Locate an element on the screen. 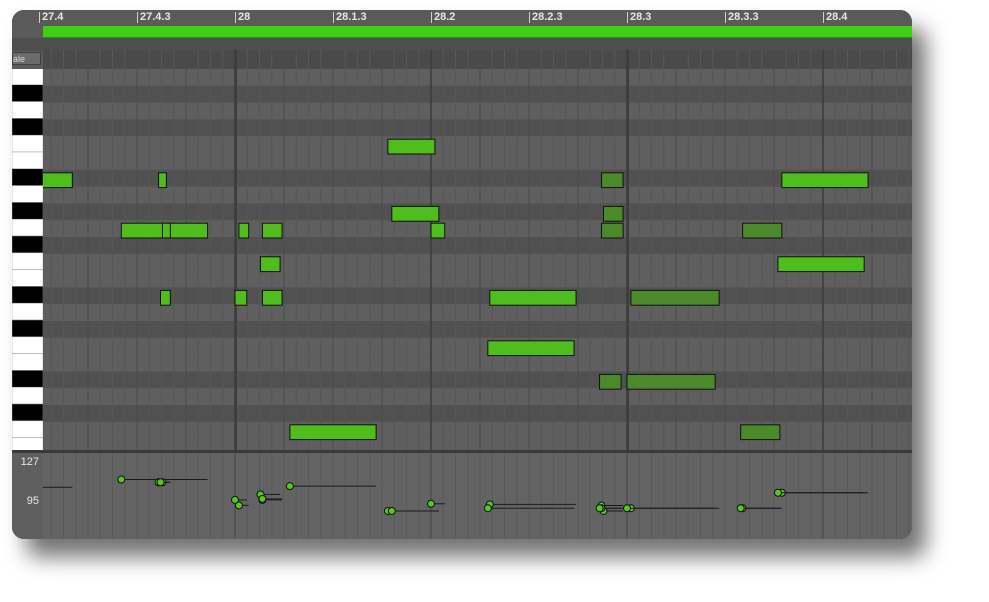 Image resolution: width=989 pixels, height=602 pixels. ruler-tick-label: 28.1.3 is located at coordinates (350, 17).